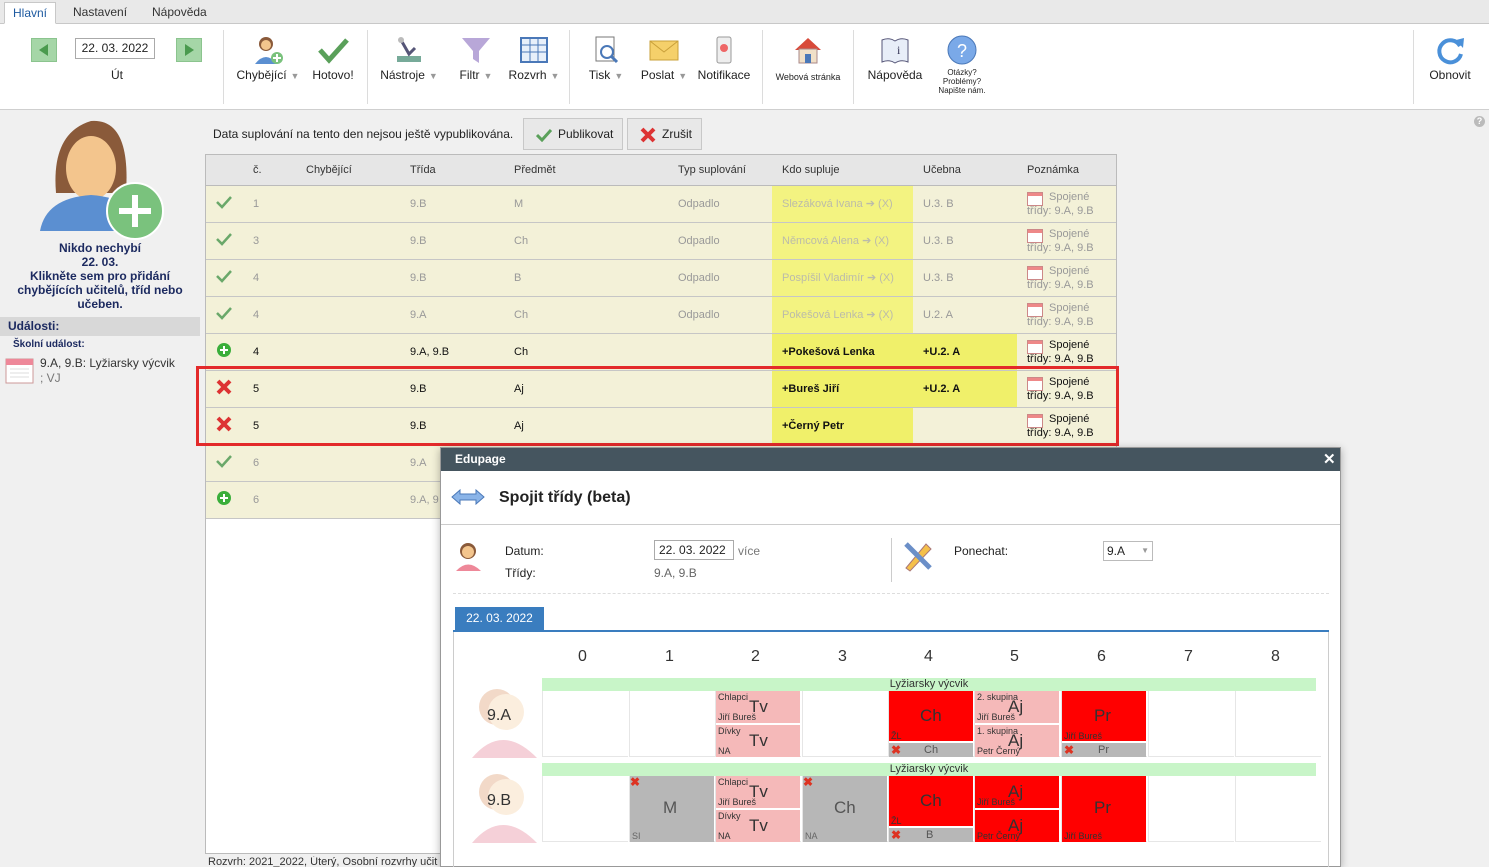 This screenshot has height=867, width=1489. Describe the element at coordinates (49, 344) in the screenshot. I see `school-event-label: Školní událost:` at that location.